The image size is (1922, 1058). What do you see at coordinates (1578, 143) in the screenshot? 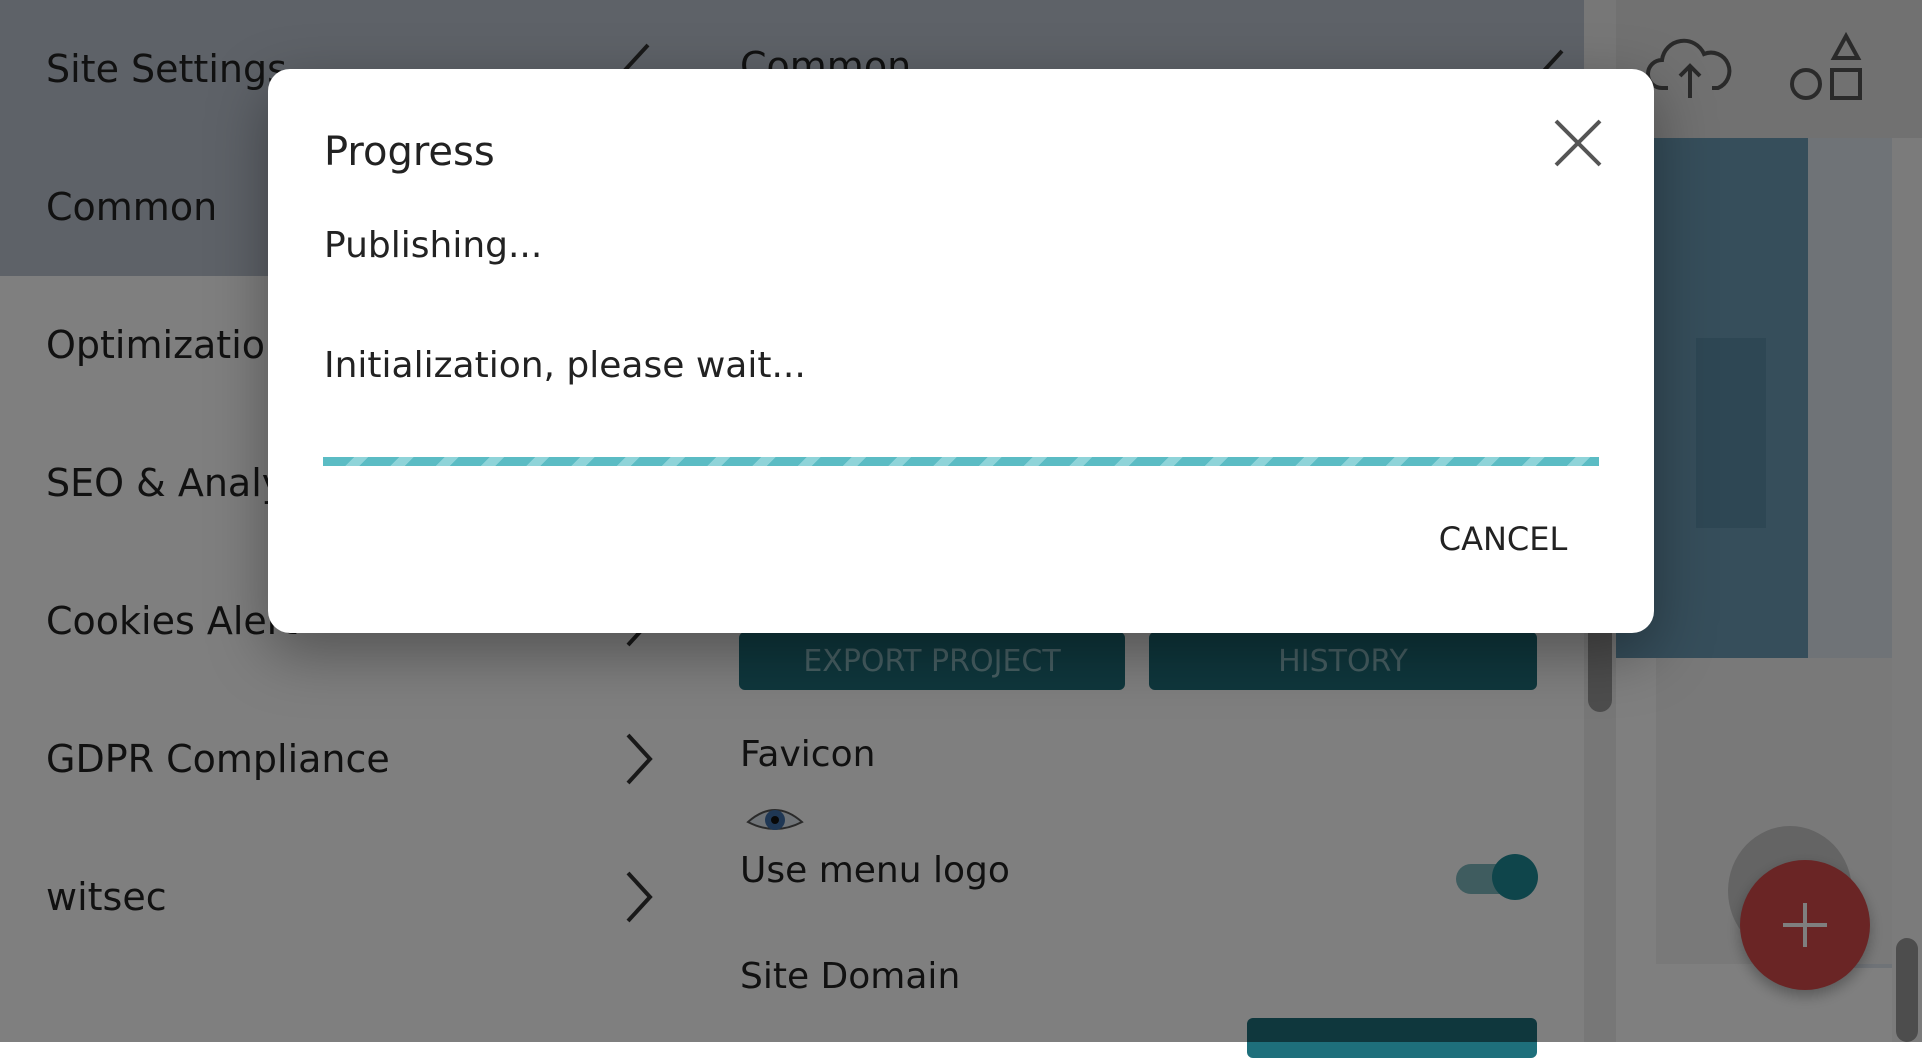
I see `close-icon` at bounding box center [1578, 143].